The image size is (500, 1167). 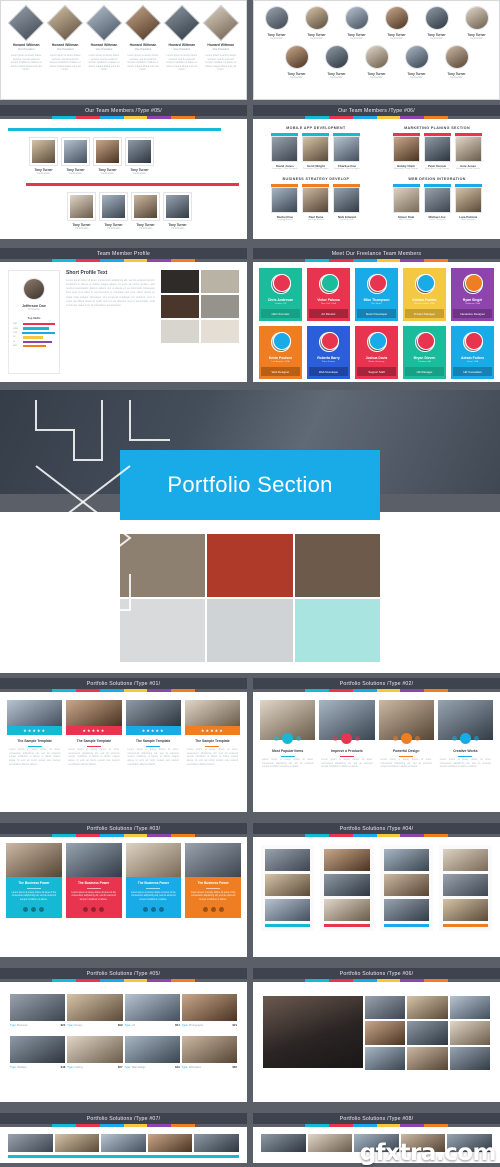 What do you see at coordinates (95, 1010) in the screenshot?
I see `priced-item: Type: Design $99` at bounding box center [95, 1010].